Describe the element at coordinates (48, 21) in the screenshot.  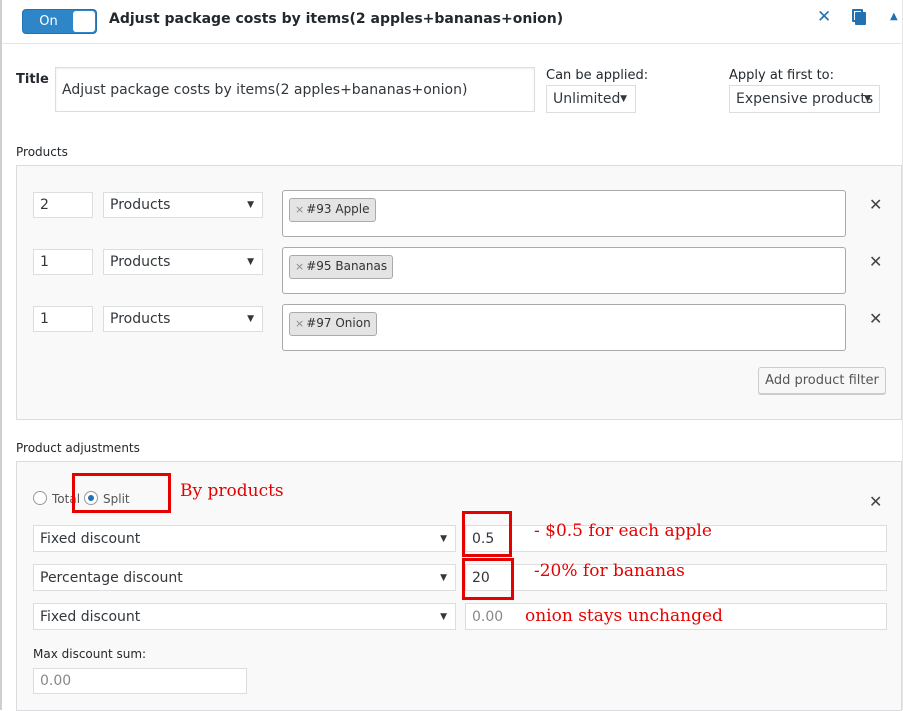
I see `toggle-label: On` at that location.